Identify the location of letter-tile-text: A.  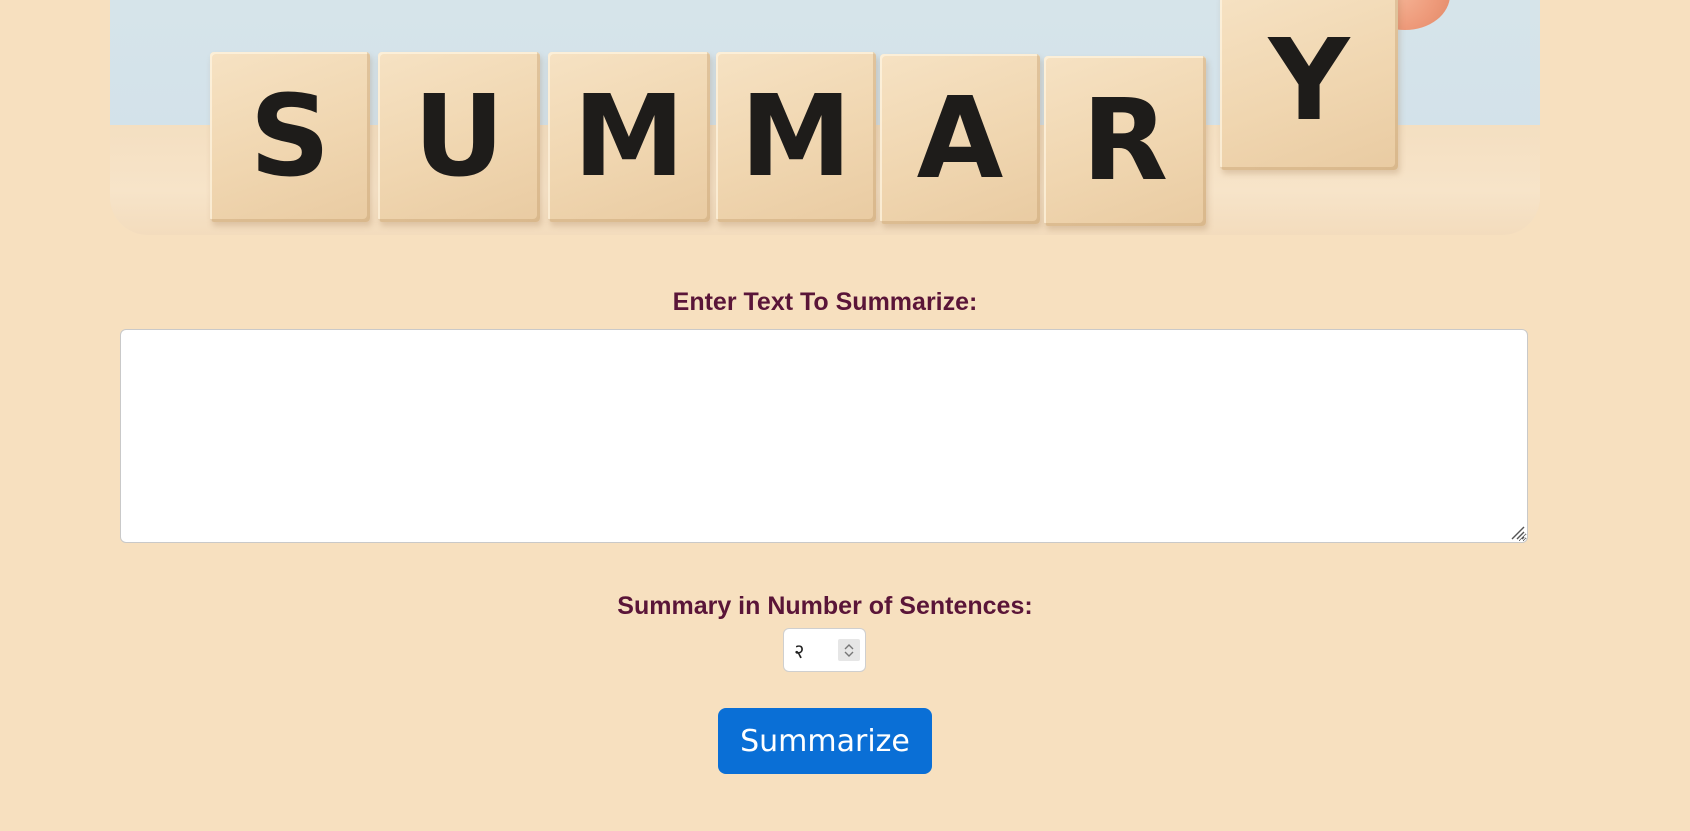
(960, 139).